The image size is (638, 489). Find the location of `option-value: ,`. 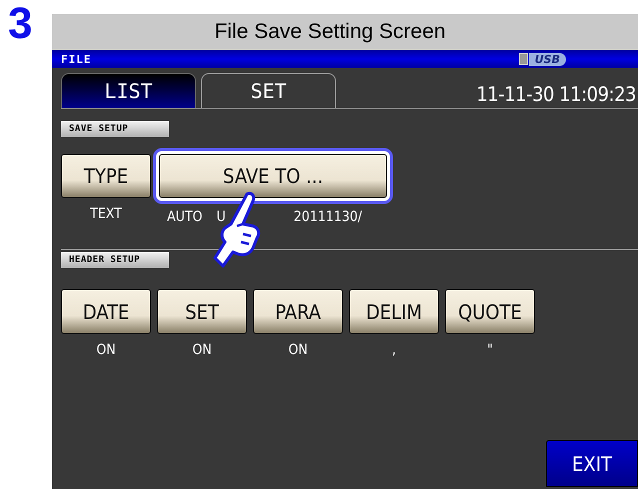

option-value: , is located at coordinates (394, 350).